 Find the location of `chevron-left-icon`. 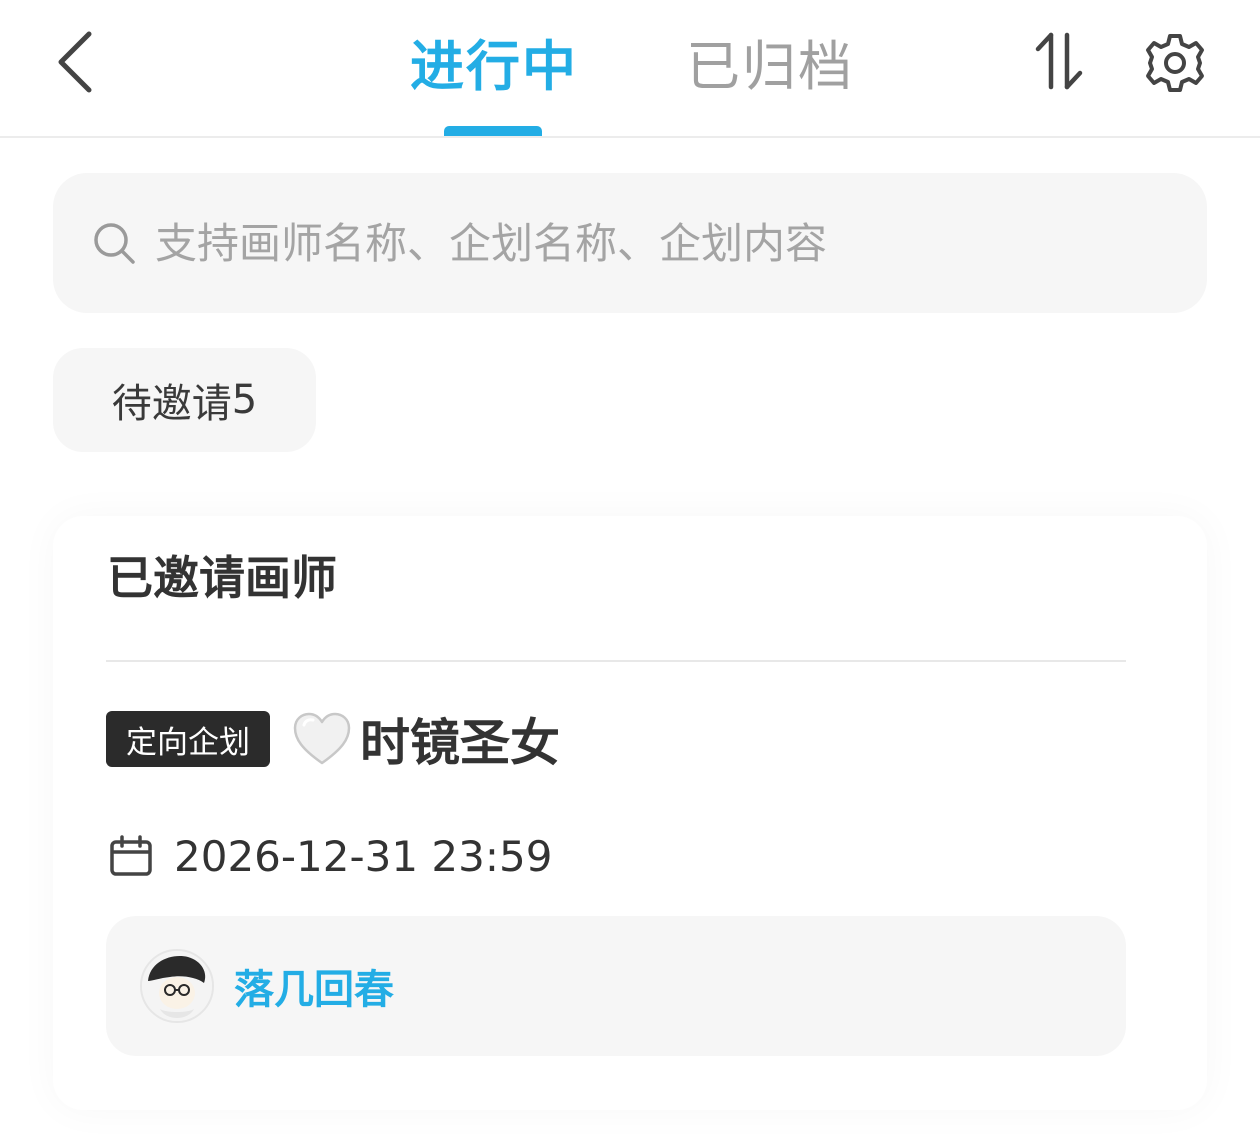

chevron-left-icon is located at coordinates (75, 62).